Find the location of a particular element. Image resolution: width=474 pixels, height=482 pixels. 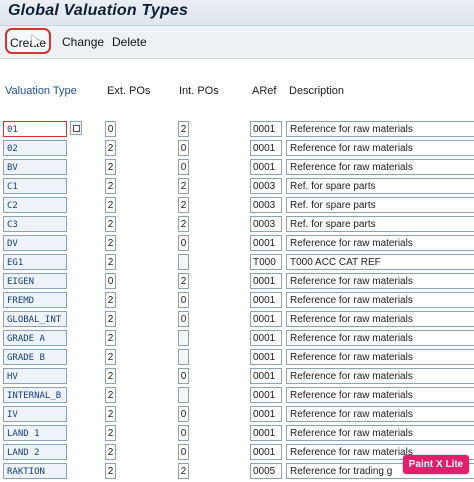

valuation-type-field: GRADE A is located at coordinates (35, 338).